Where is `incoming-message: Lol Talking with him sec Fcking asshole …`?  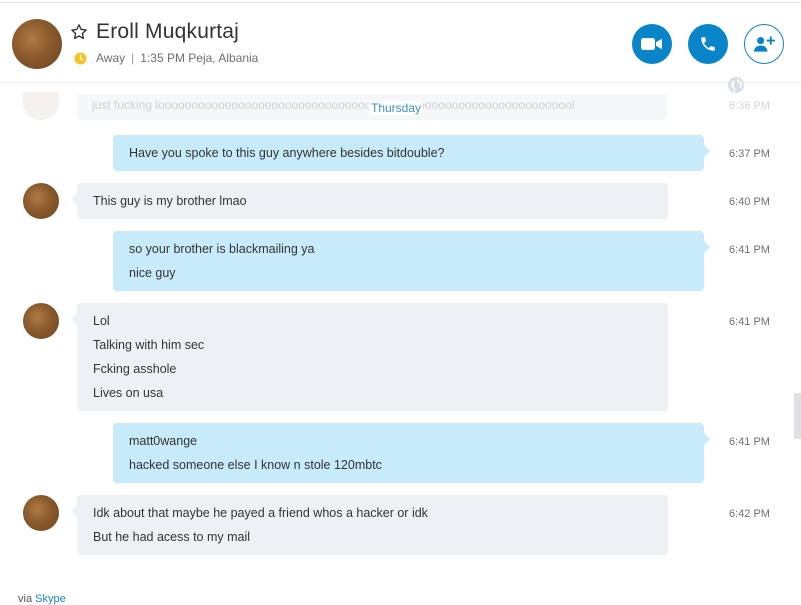 incoming-message: Lol Talking with him sec Fcking asshole … is located at coordinates (369, 357).